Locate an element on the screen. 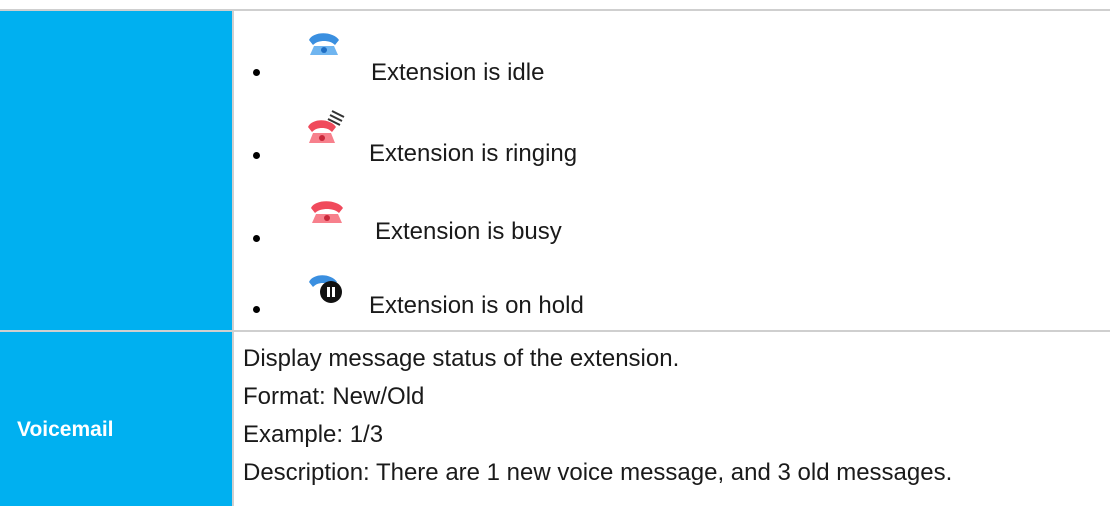 Image resolution: width=1110 pixels, height=506 pixels. voicemail-label: Voicemail is located at coordinates (65, 429).